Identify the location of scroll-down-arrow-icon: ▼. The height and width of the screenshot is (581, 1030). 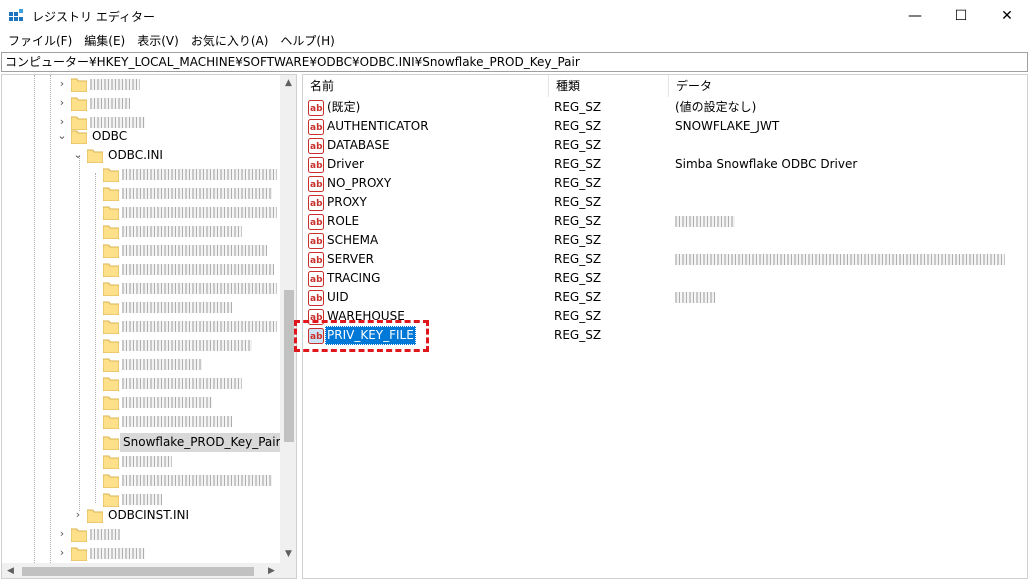
(288, 554).